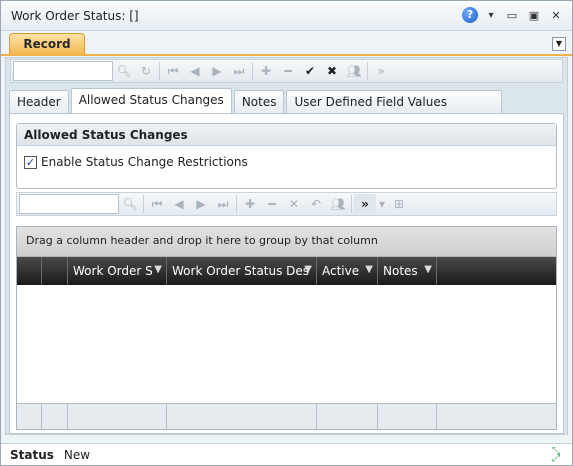  Describe the element at coordinates (559, 44) in the screenshot. I see `panel-menu-icon: ▼` at that location.